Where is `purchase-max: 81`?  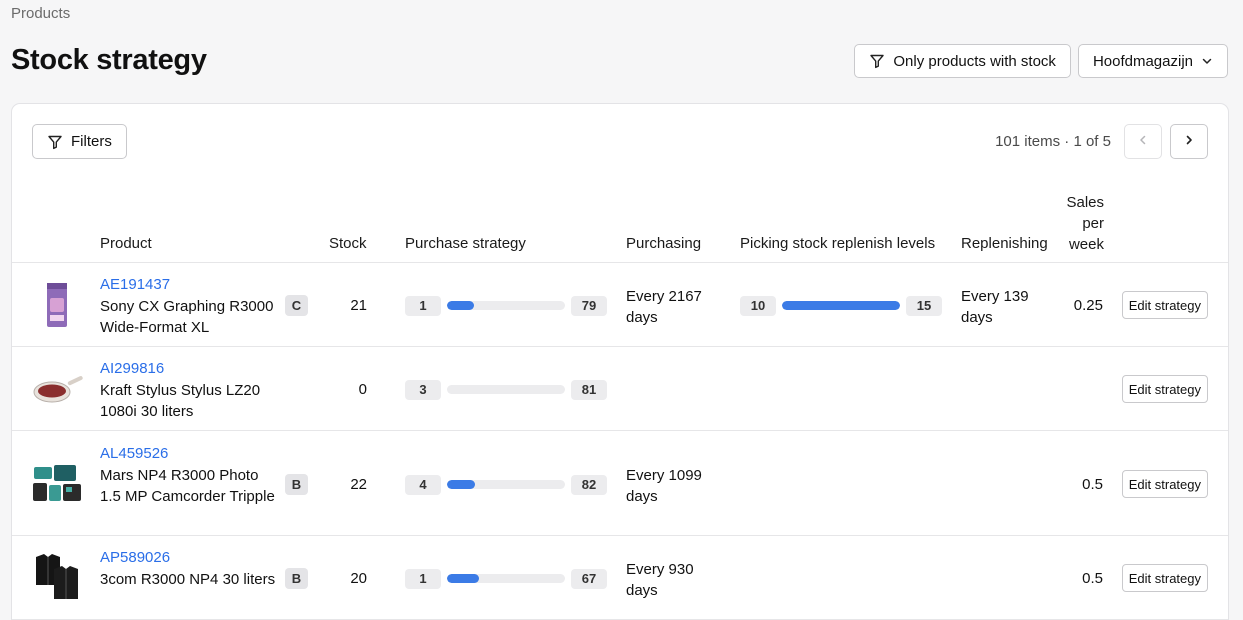 purchase-max: 81 is located at coordinates (589, 389).